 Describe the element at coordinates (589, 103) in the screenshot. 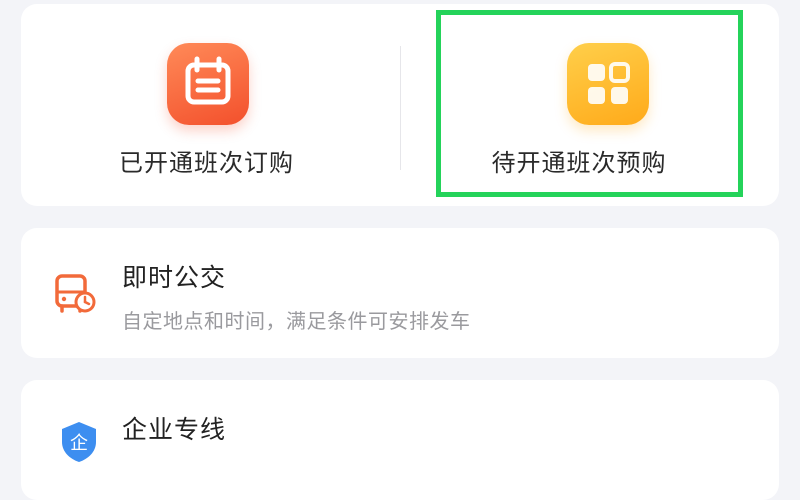

I see `selection-highlight-box` at that location.